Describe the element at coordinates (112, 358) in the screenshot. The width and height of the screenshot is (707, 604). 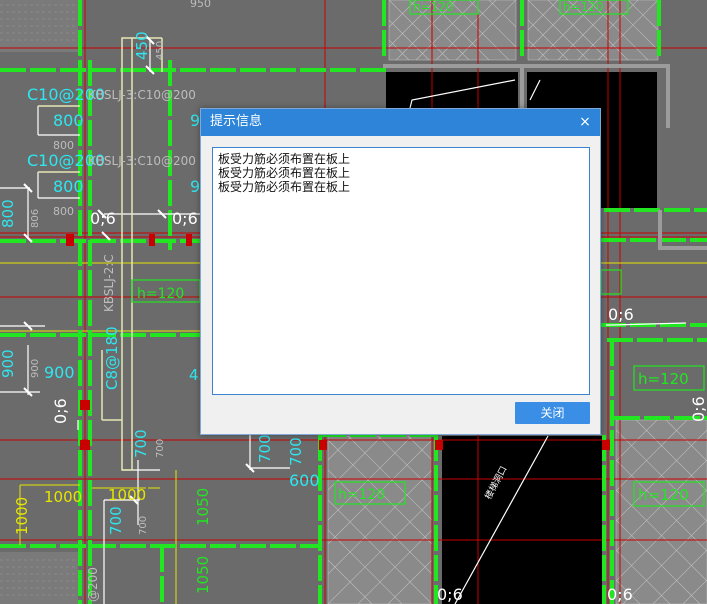
I see `cad-label: C8@180` at that location.